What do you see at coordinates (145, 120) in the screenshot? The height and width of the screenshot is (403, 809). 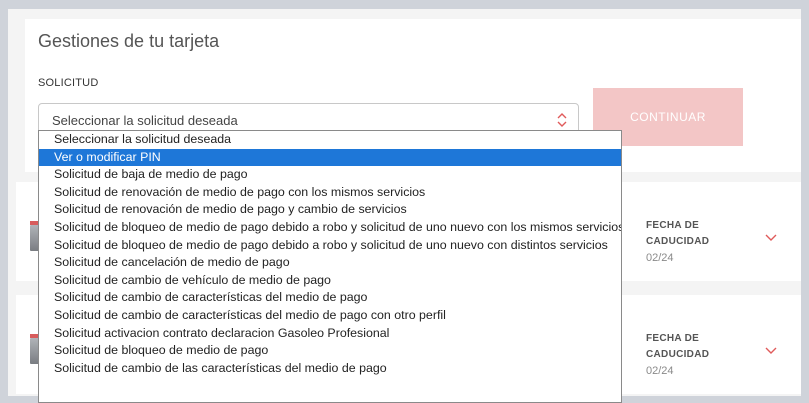 I see `select-value: Seleccionar la solicitud deseada` at bounding box center [145, 120].